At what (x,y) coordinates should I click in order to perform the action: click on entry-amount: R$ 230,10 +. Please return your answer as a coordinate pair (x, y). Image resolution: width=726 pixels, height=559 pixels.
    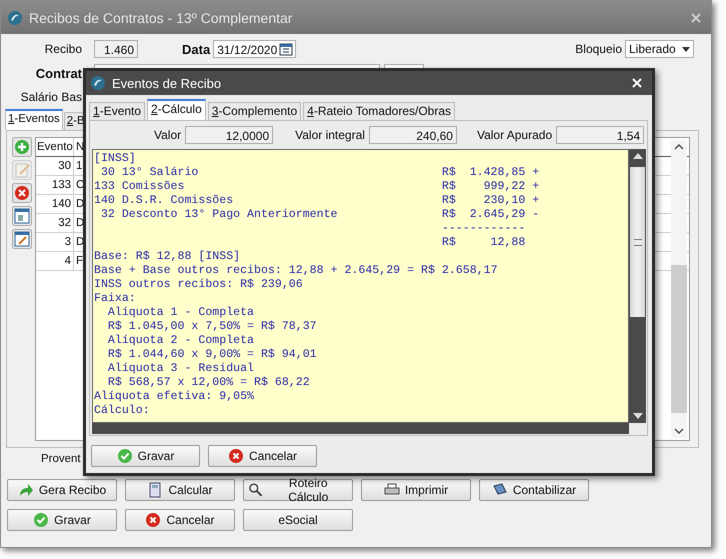
    Looking at the image, I should click on (491, 200).